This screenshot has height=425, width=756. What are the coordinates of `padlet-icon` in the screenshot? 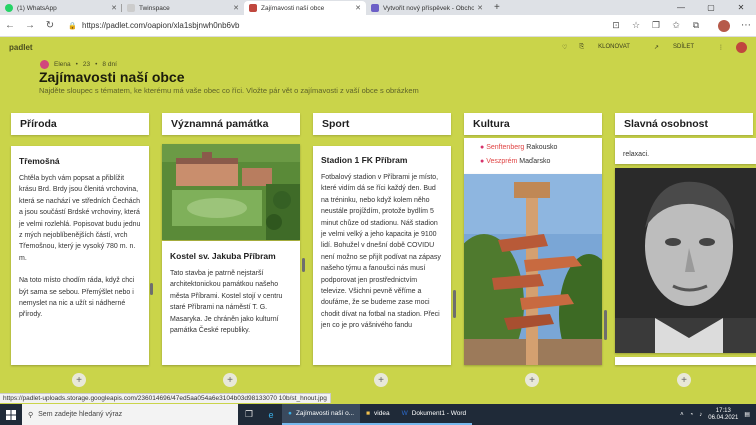 It's located at (253, 8).